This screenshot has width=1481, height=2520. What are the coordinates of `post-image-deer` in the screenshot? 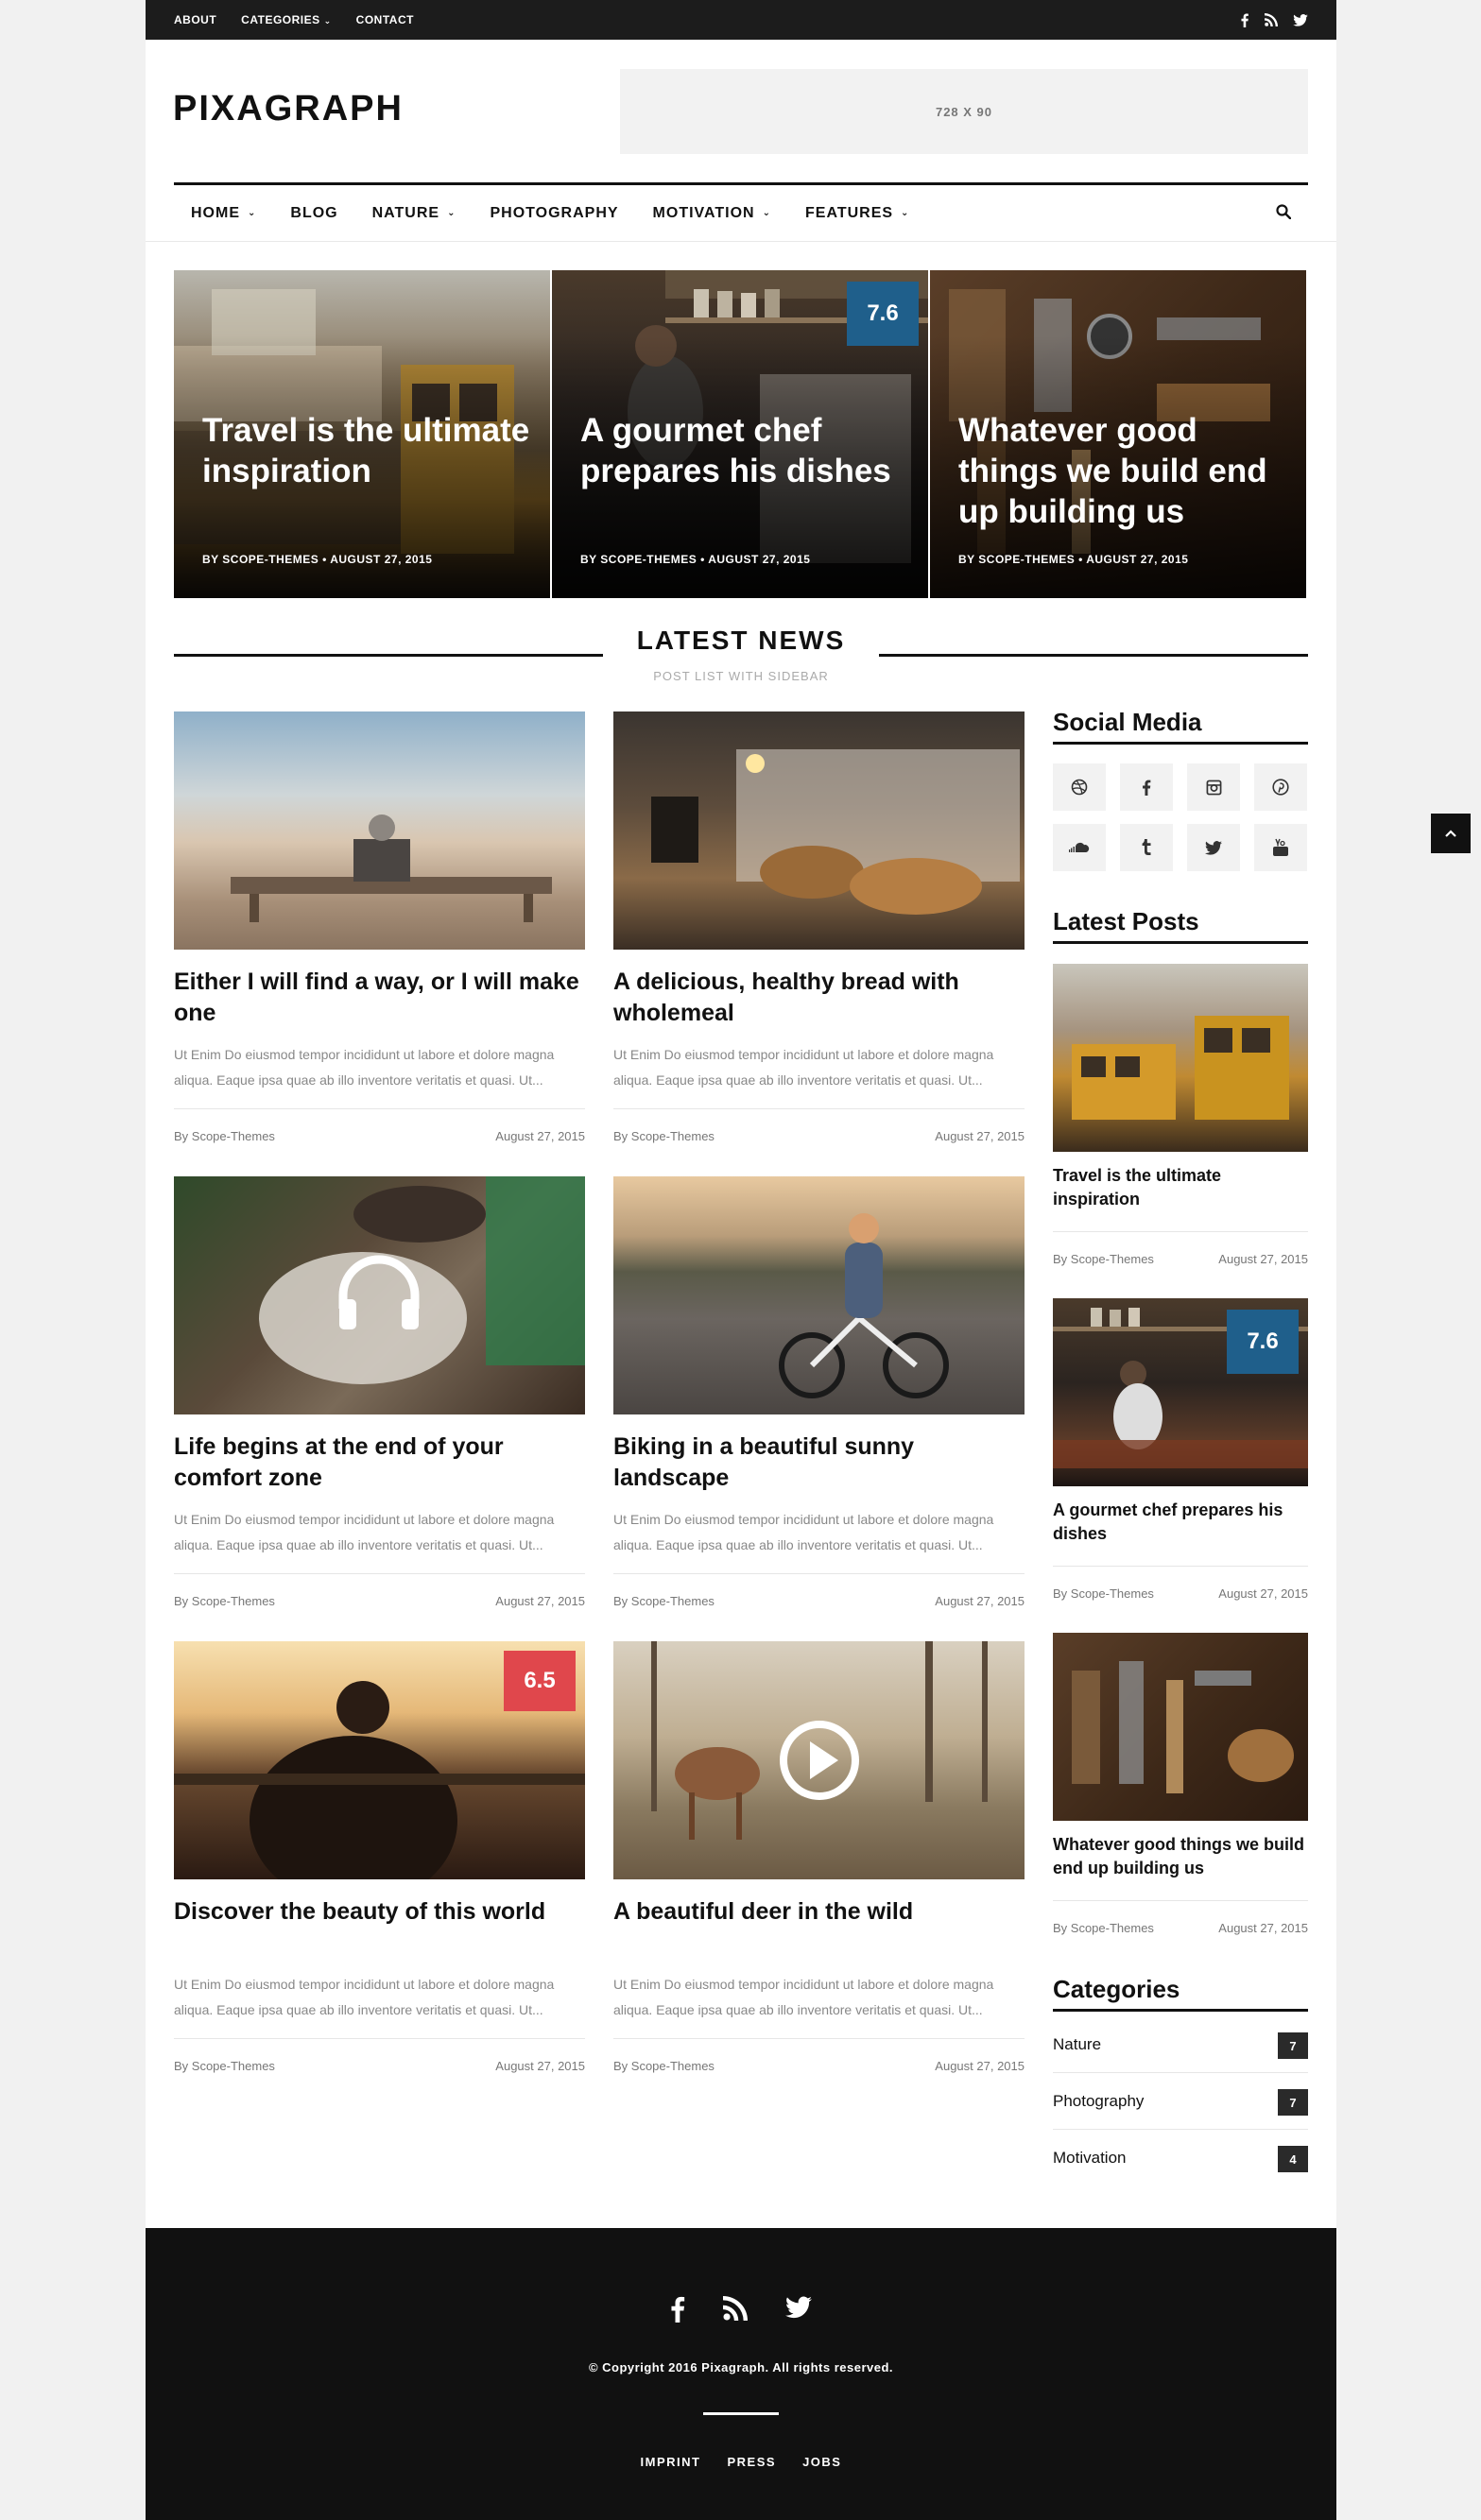 It's located at (819, 1760).